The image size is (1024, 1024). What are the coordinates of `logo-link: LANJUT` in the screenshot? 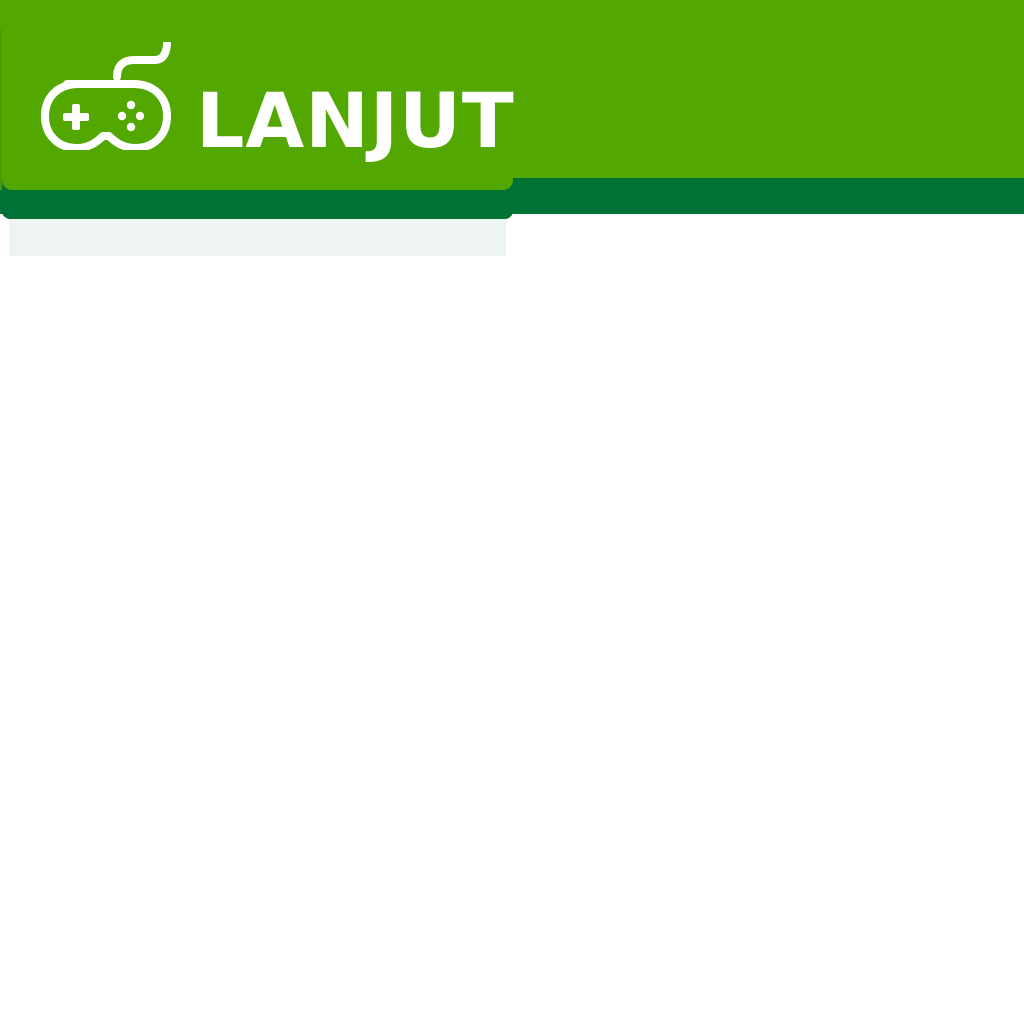 It's located at (258, 95).